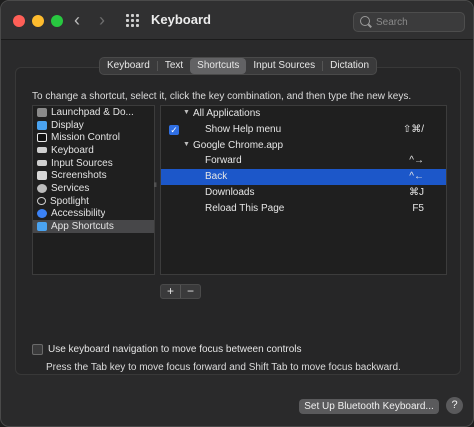 The image size is (474, 427). Describe the element at coordinates (418, 22) in the screenshot. I see `search-input` at that location.